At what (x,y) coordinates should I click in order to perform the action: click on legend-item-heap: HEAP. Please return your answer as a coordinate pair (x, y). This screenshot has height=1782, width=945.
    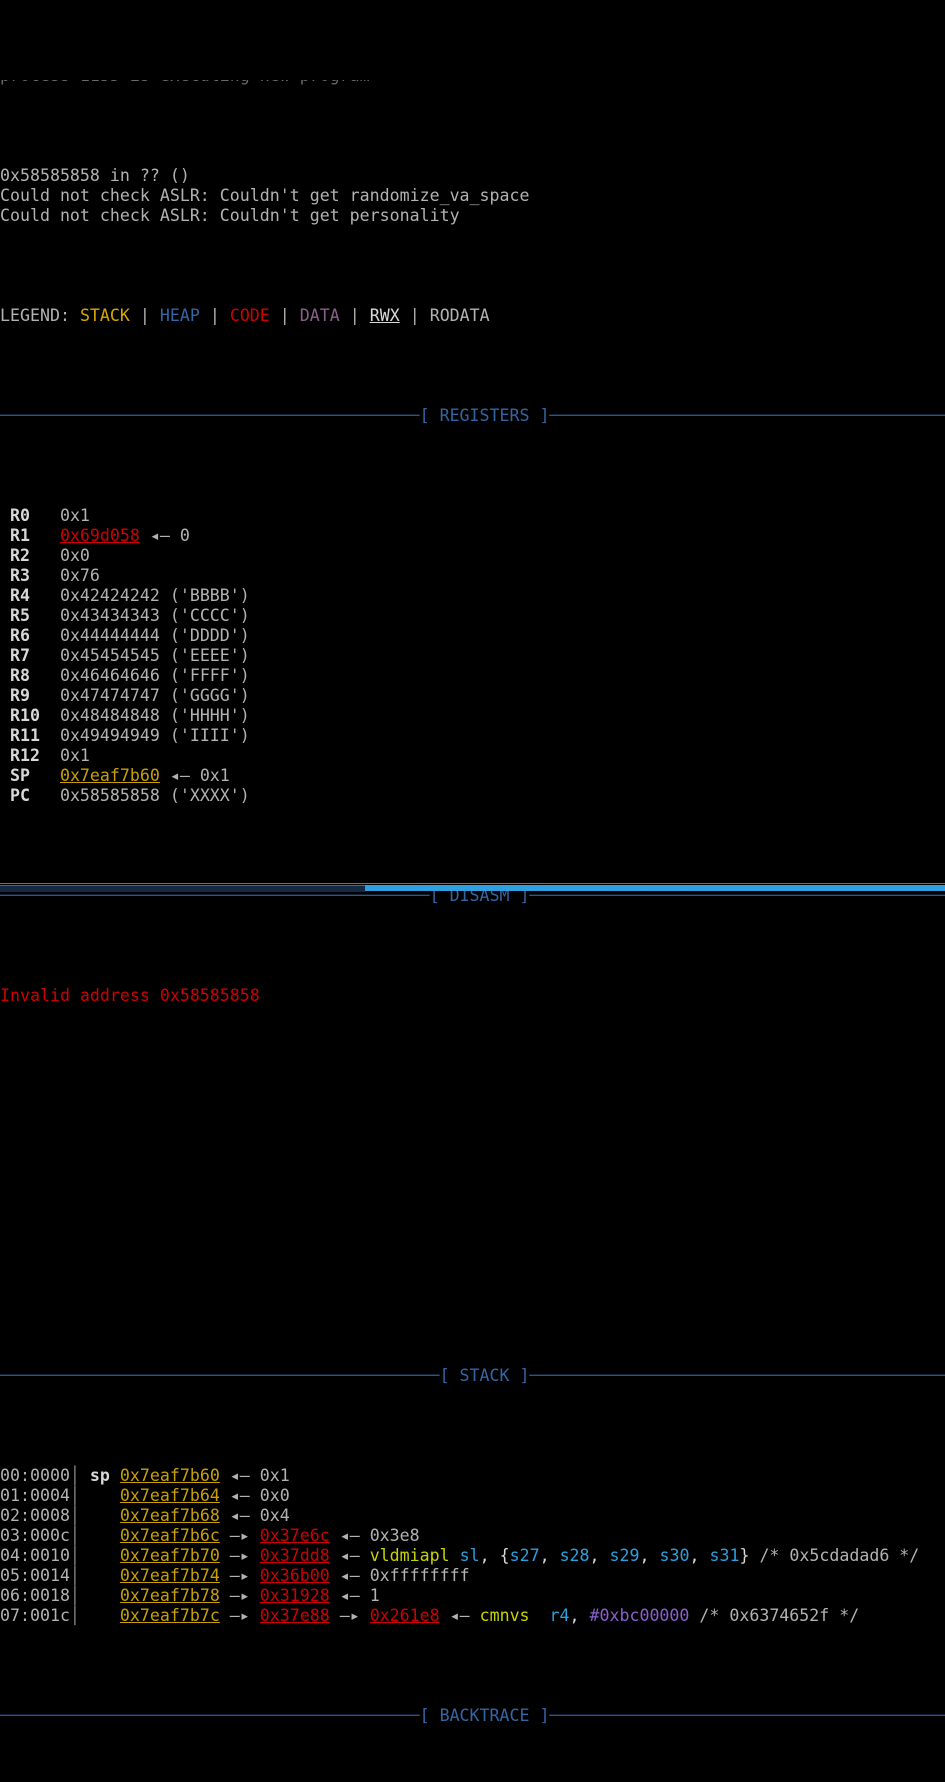
    Looking at the image, I should click on (180, 315).